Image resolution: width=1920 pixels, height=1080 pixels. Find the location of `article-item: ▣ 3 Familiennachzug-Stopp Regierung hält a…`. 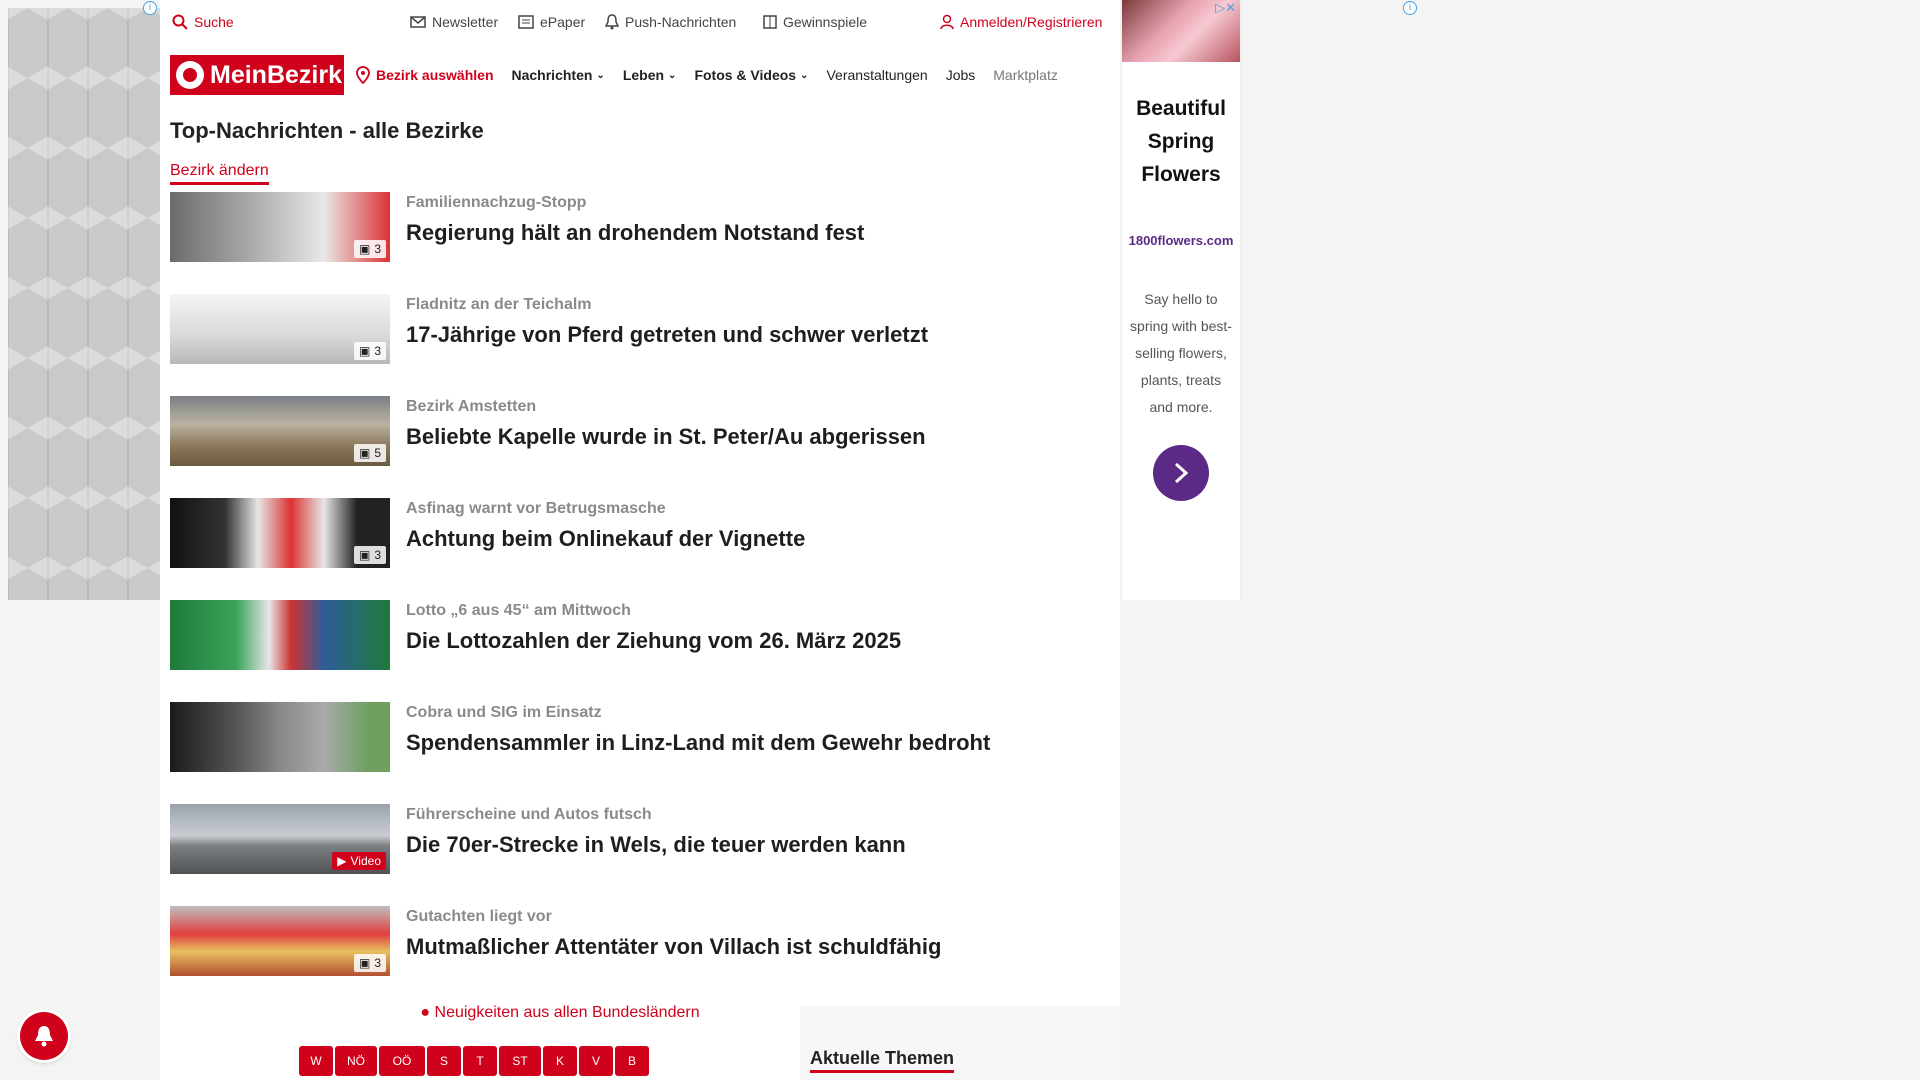

article-item: ▣ 3 Familiennachzug-Stopp Regierung hält a… is located at coordinates (640, 243).